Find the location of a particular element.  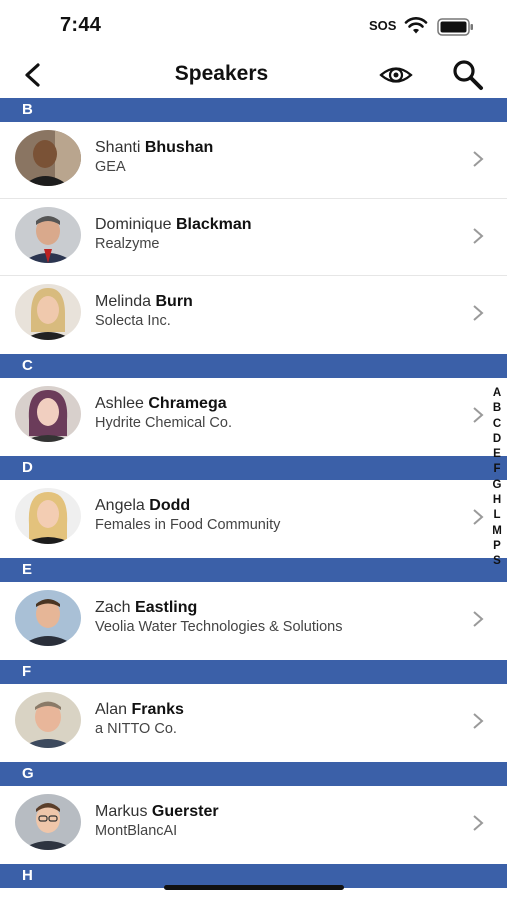

last-name: Franks is located at coordinates (157, 709).